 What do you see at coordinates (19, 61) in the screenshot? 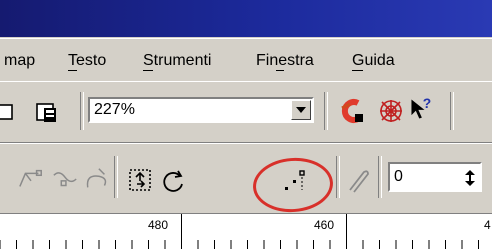
I see `menu-item-map: map` at bounding box center [19, 61].